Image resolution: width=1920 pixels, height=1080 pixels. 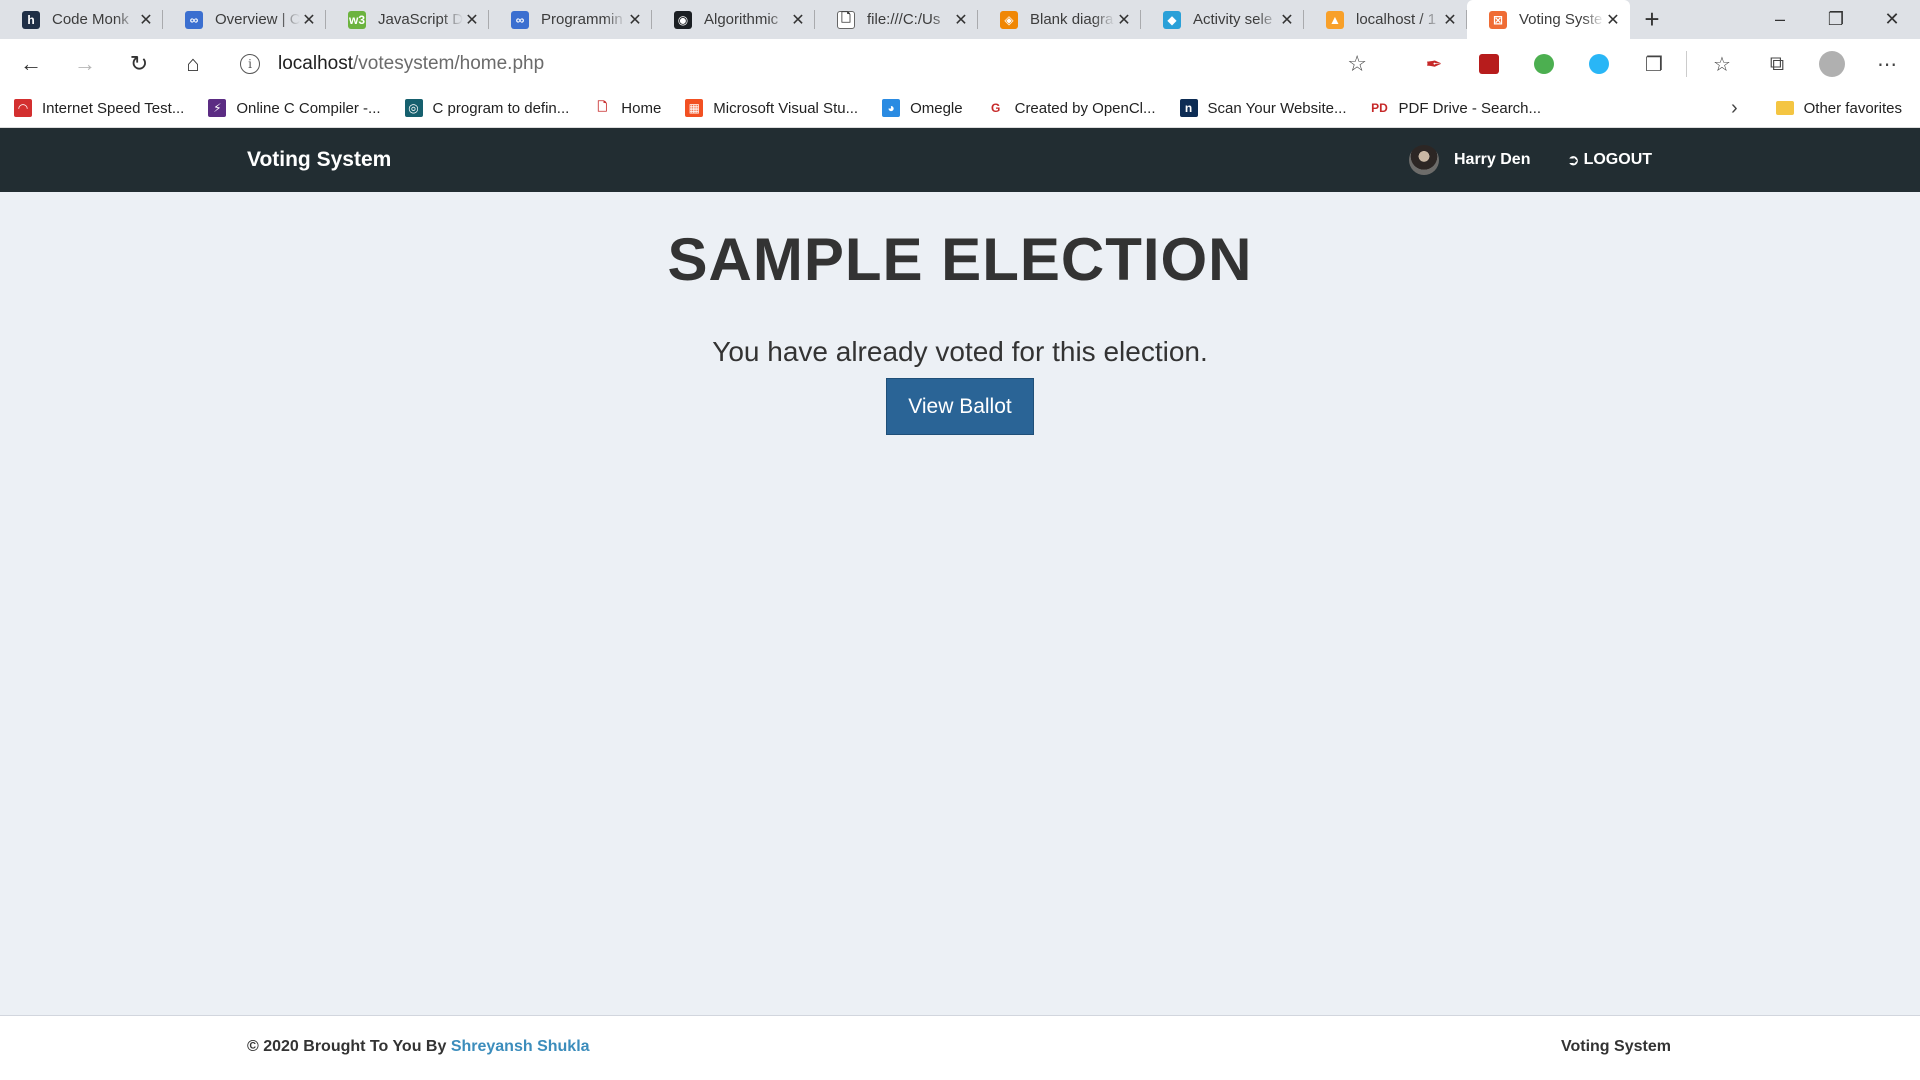 What do you see at coordinates (1188, 108) in the screenshot?
I see `bookmark-favicon-icon: n` at bounding box center [1188, 108].